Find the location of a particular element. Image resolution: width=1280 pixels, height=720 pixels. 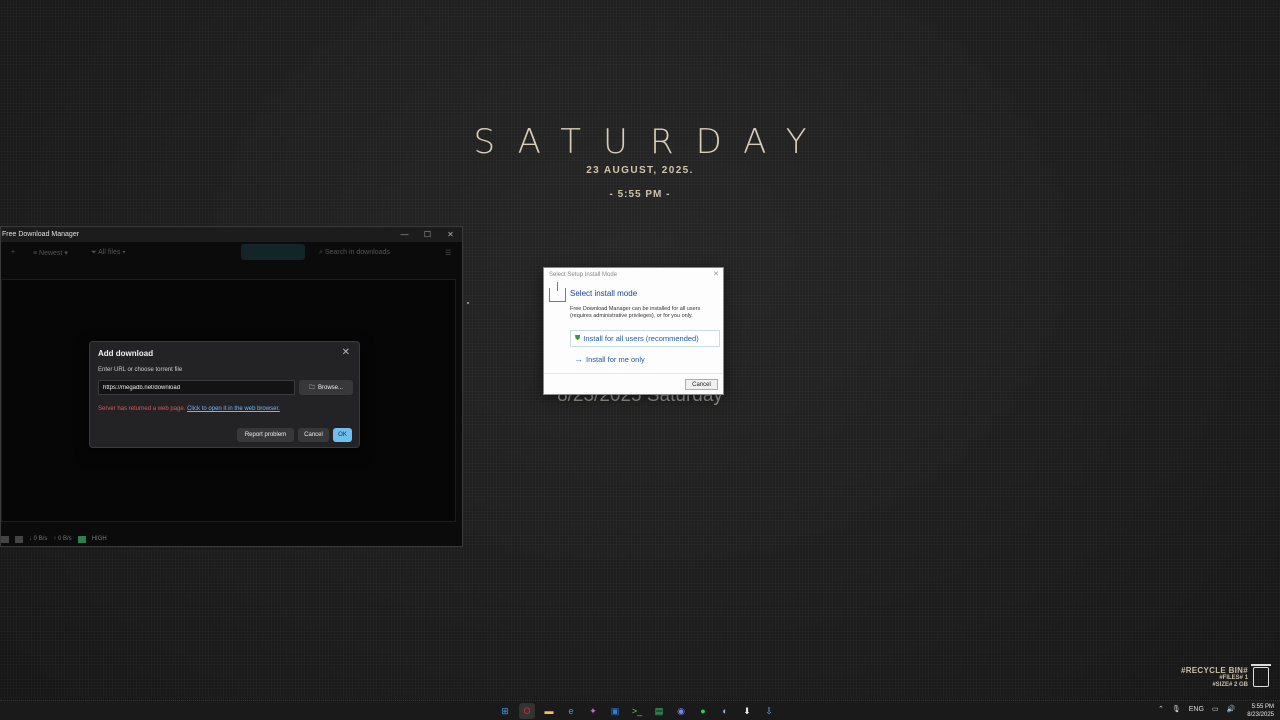

taskbar-apps: ⊞ O ▬ e ✦ ▣ >_ ▤ ◉ ● ◐ ⬇ ⇩ is located at coordinates (637, 711).